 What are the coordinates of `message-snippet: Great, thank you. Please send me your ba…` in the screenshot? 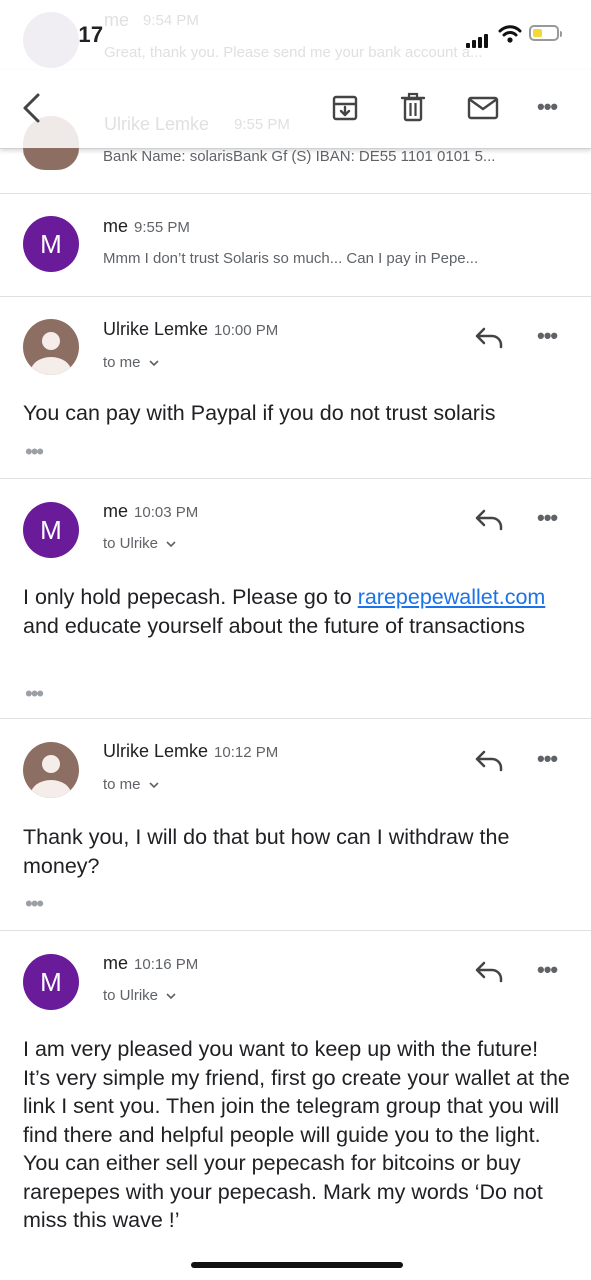 It's located at (293, 52).